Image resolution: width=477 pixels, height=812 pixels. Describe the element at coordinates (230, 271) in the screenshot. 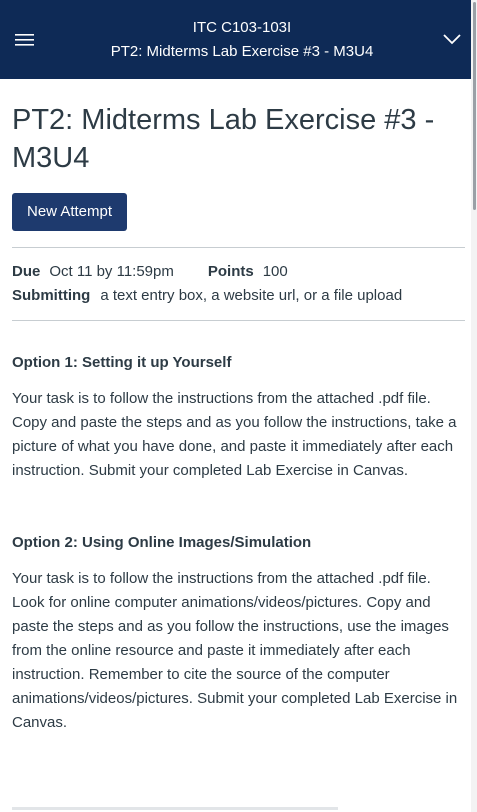

I see `points-label: Points` at that location.